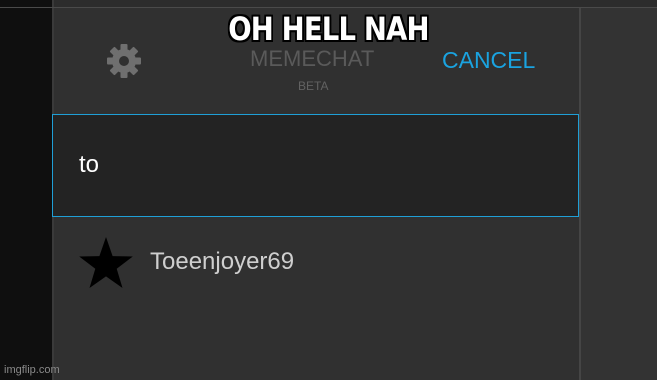 The width and height of the screenshot is (657, 380). I want to click on contact-name: Toeenjoyer69, so click(222, 261).